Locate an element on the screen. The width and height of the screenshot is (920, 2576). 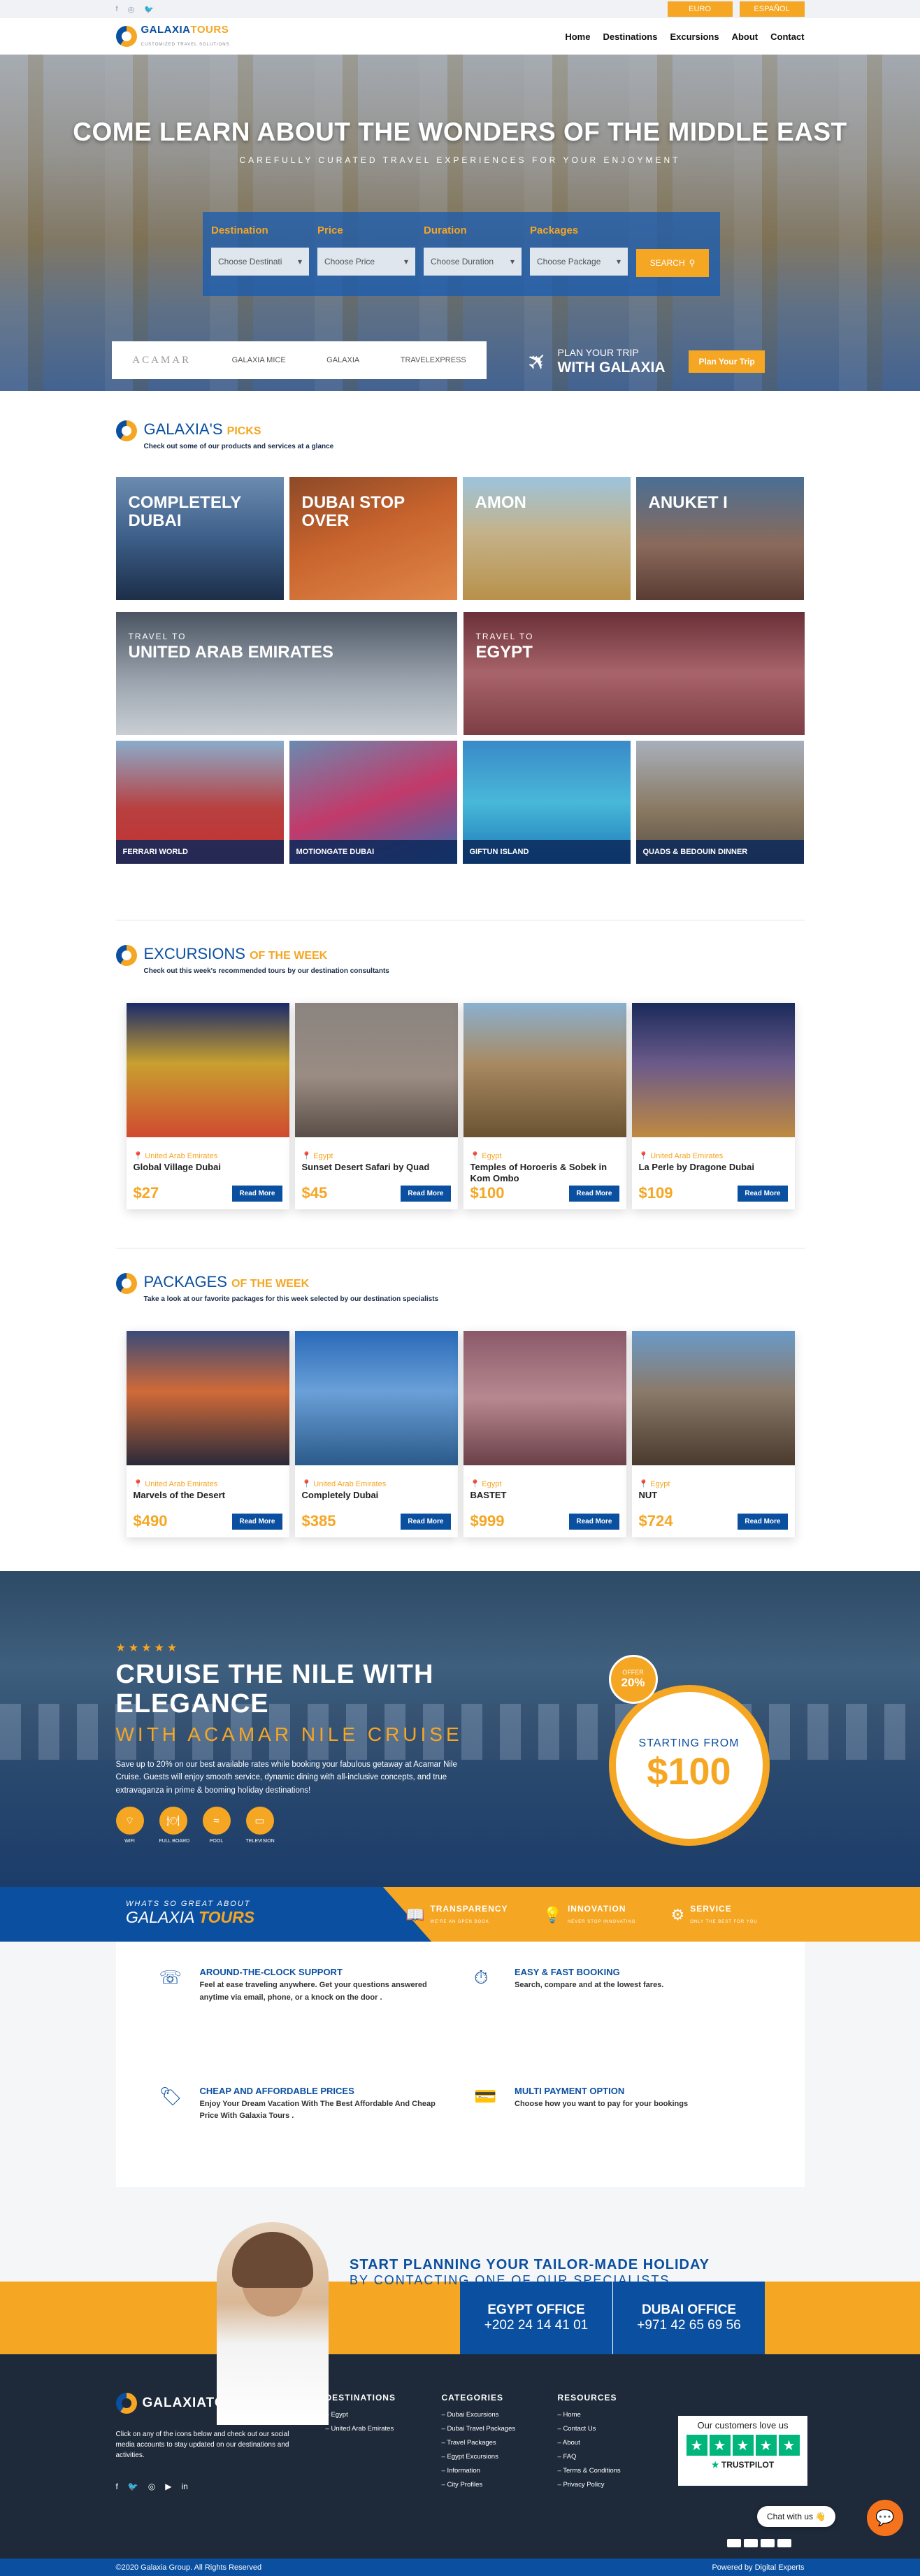
linkedin-icon: in is located at coordinates (185, 2486).